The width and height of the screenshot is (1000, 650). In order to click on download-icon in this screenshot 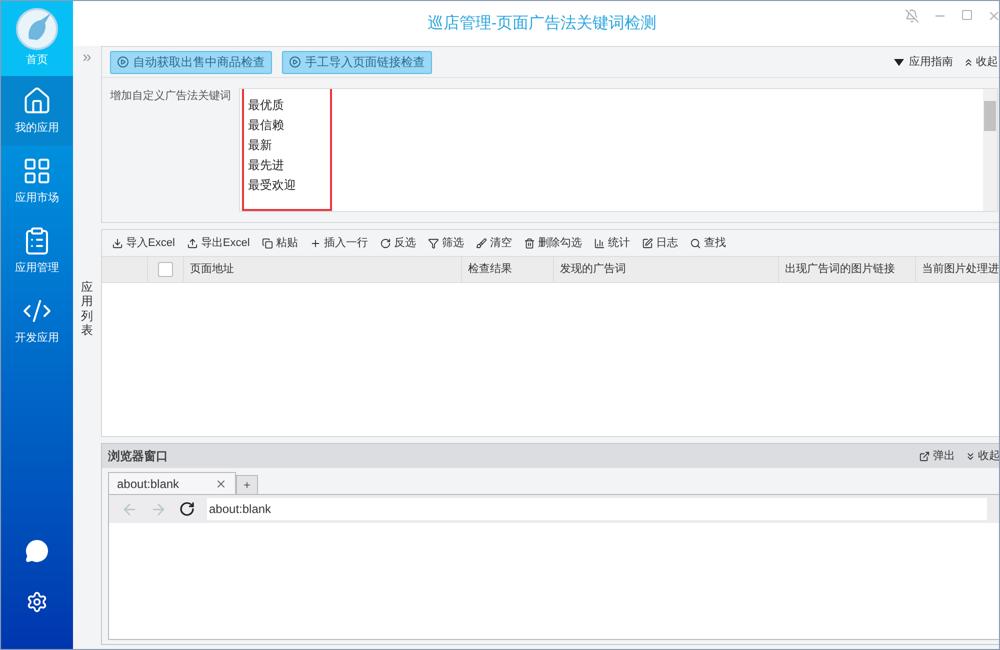, I will do `click(117, 243)`.